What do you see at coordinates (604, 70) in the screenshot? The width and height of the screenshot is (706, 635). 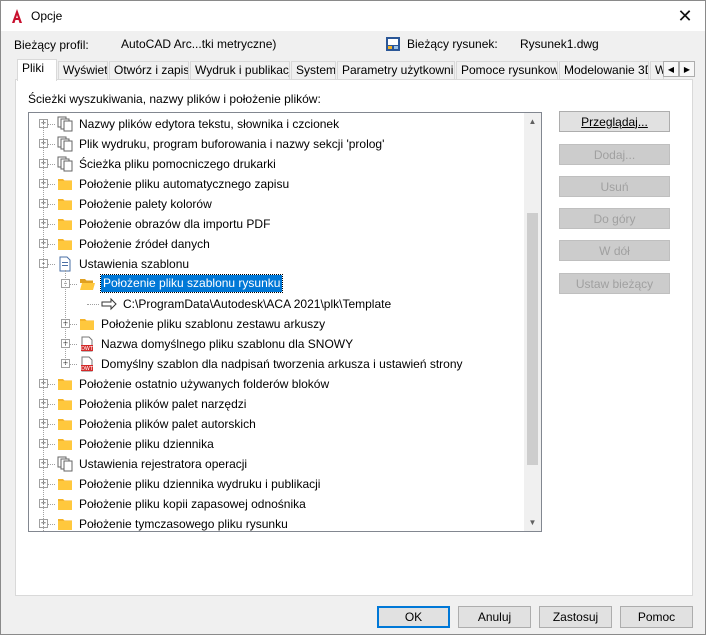 I see `tab-3d-modeling: Modelowanie 3D` at bounding box center [604, 70].